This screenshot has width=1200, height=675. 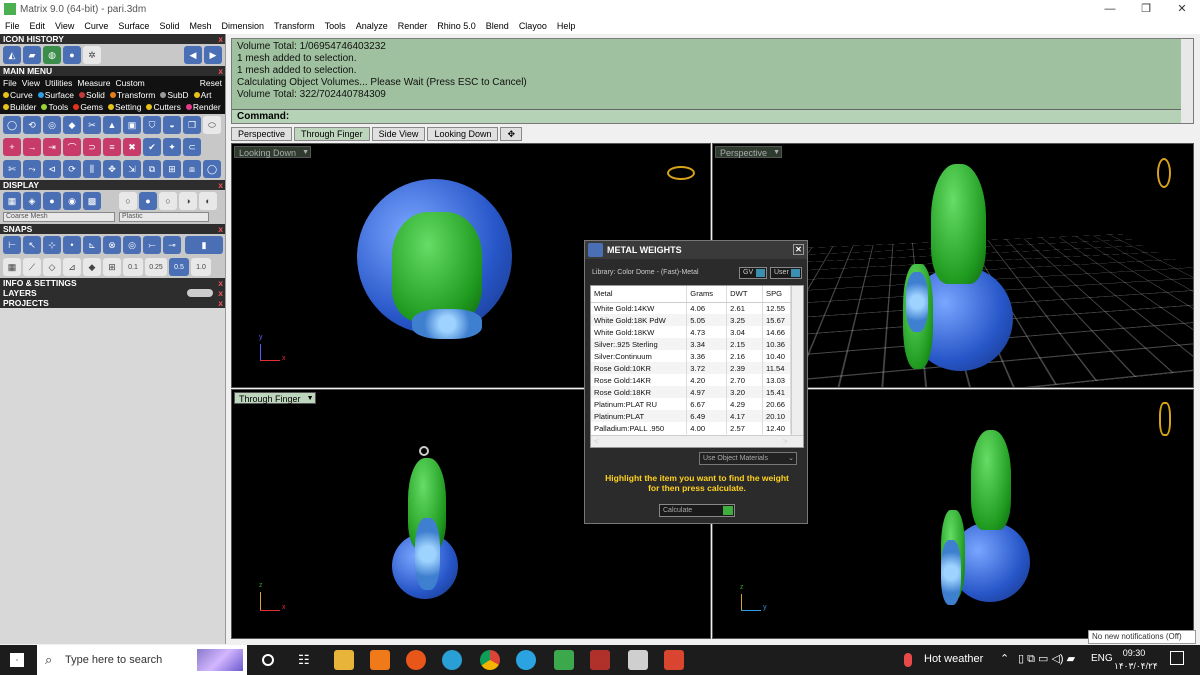 What do you see at coordinates (32, 147) in the screenshot?
I see `arrow-right-icon: →` at bounding box center [32, 147].